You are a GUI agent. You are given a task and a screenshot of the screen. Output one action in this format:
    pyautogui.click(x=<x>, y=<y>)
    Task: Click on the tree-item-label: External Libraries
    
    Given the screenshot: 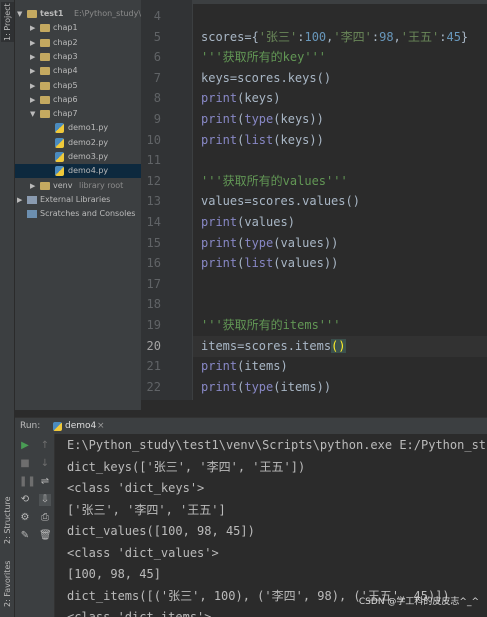 What is the action you would take?
    pyautogui.click(x=75, y=199)
    